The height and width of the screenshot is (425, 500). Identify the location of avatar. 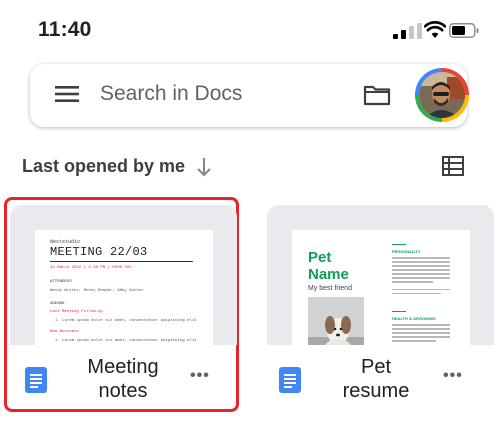
(442, 95).